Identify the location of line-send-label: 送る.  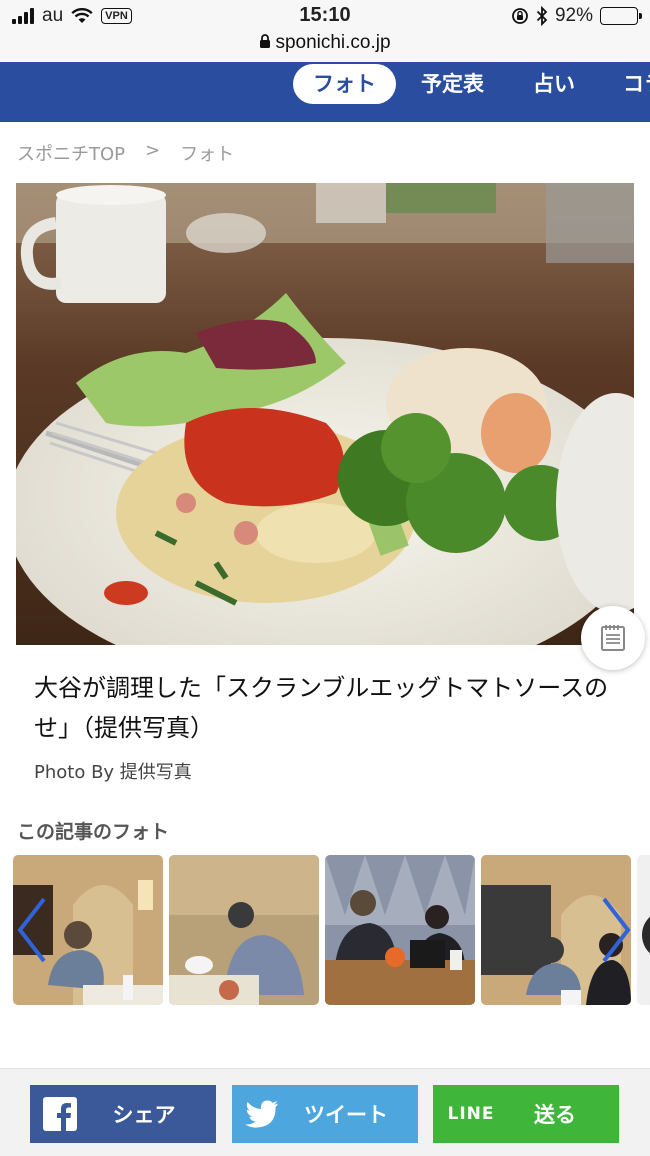
(555, 1115).